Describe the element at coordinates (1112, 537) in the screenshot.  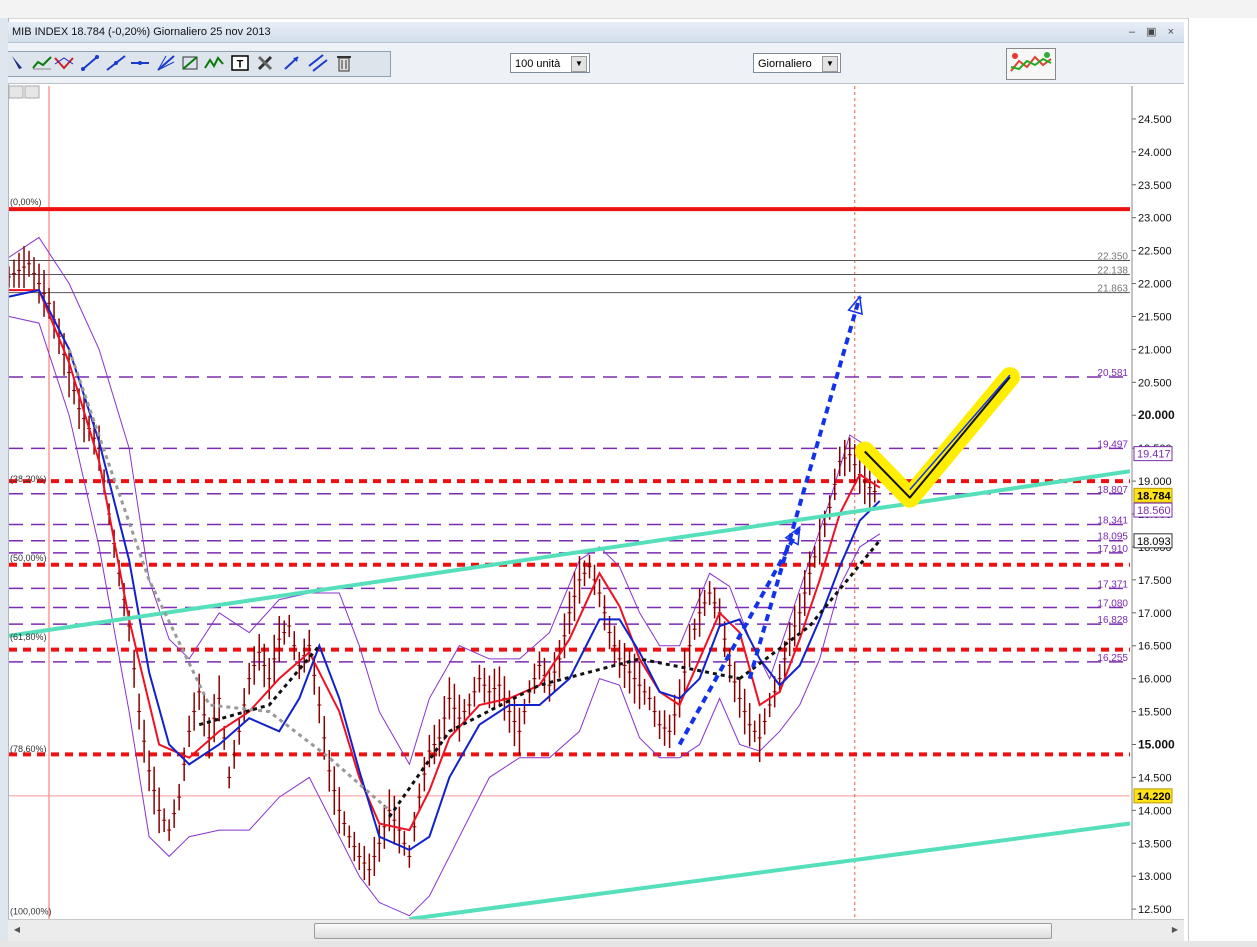
I see `fib-level-label: 18.095` at that location.